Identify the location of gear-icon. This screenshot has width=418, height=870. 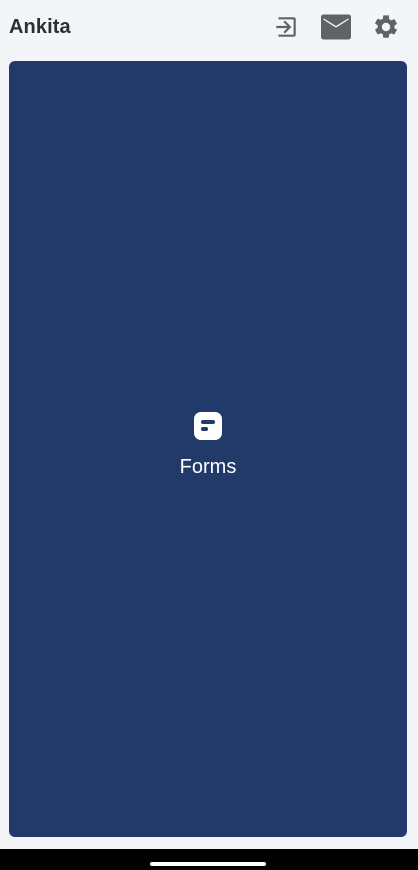
(386, 26).